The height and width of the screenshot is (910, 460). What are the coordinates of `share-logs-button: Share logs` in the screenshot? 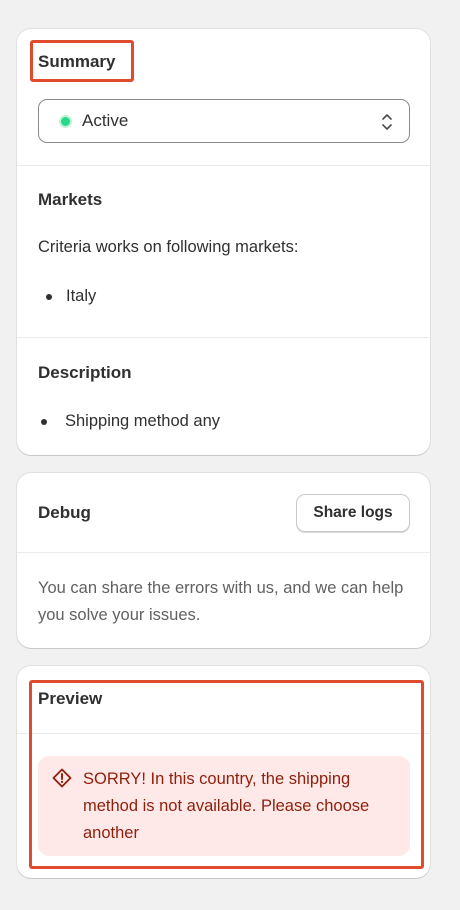 It's located at (353, 513).